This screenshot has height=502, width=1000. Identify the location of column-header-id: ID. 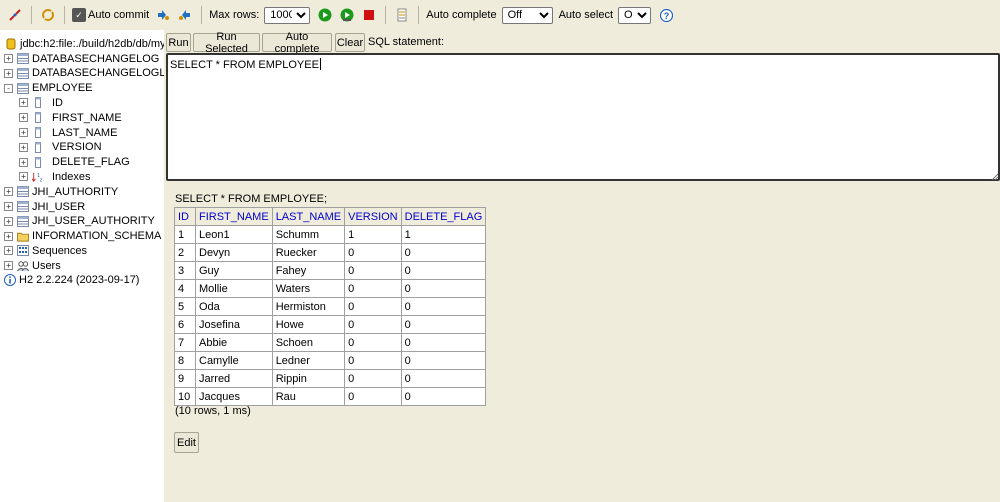
(185, 216).